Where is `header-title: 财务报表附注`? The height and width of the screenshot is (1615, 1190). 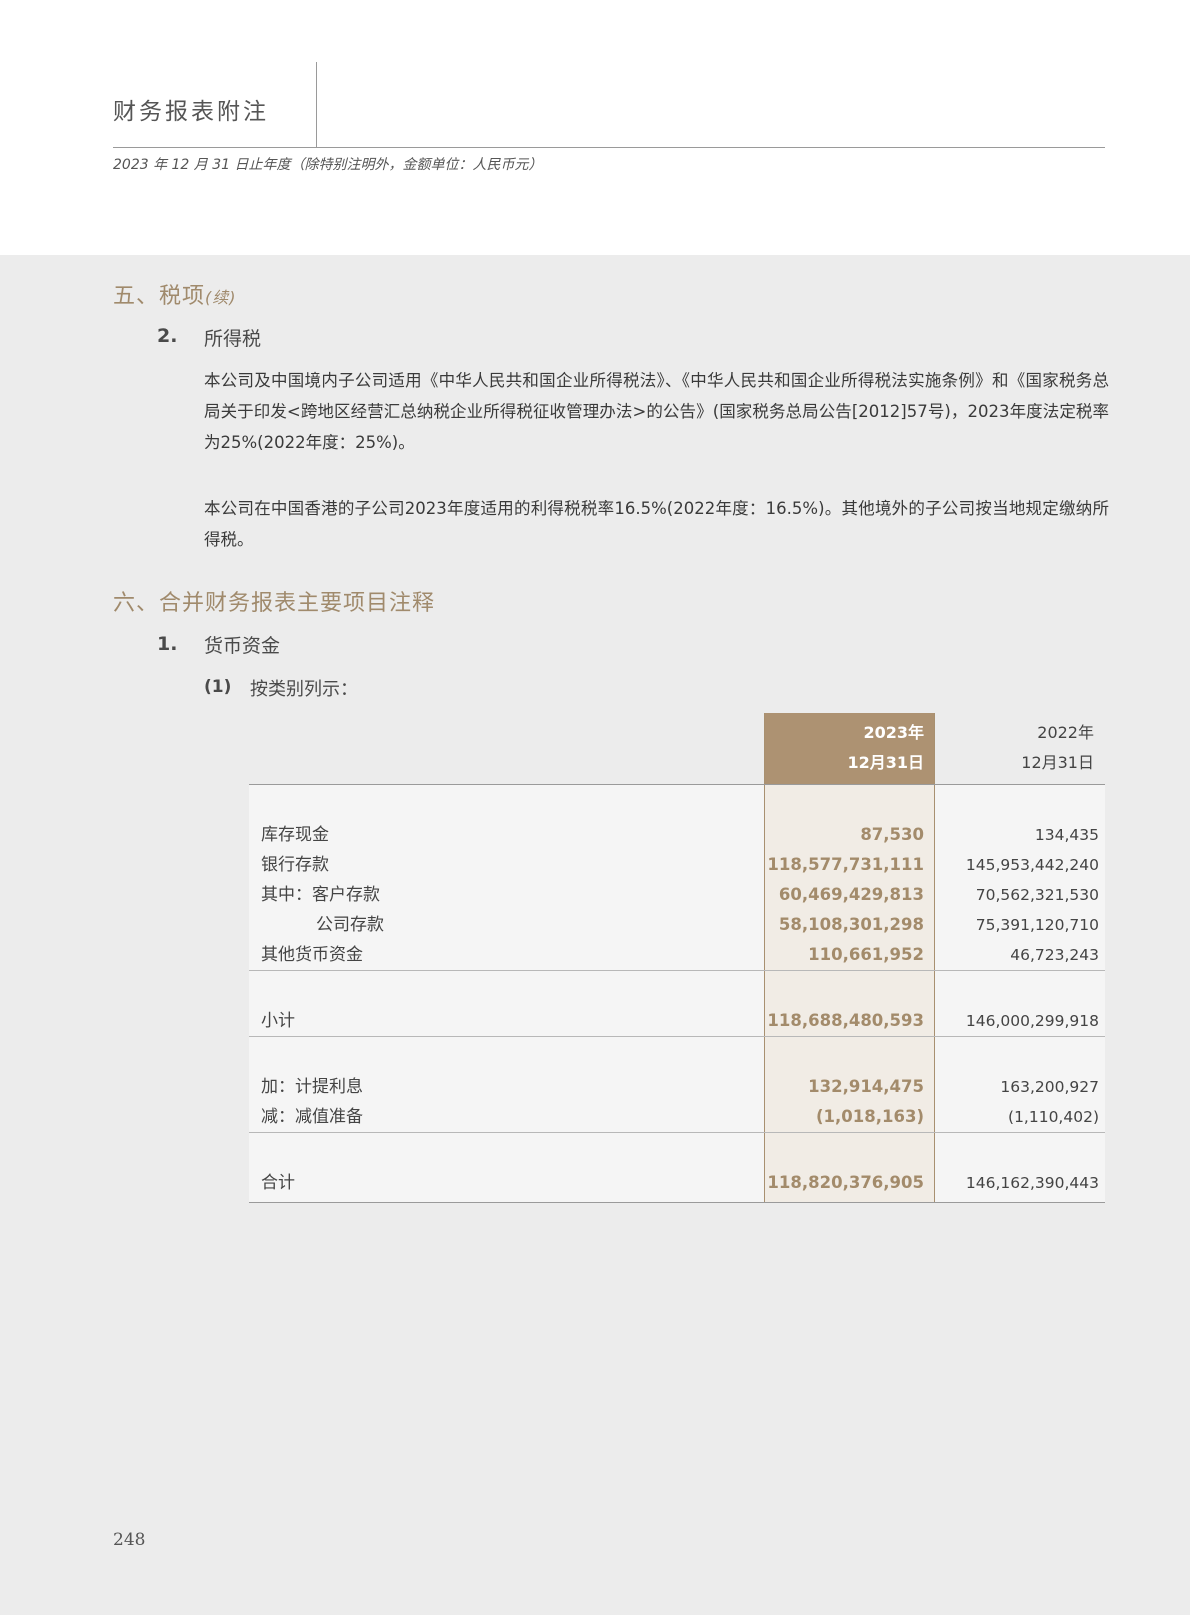 header-title: 财务报表附注 is located at coordinates (191, 112).